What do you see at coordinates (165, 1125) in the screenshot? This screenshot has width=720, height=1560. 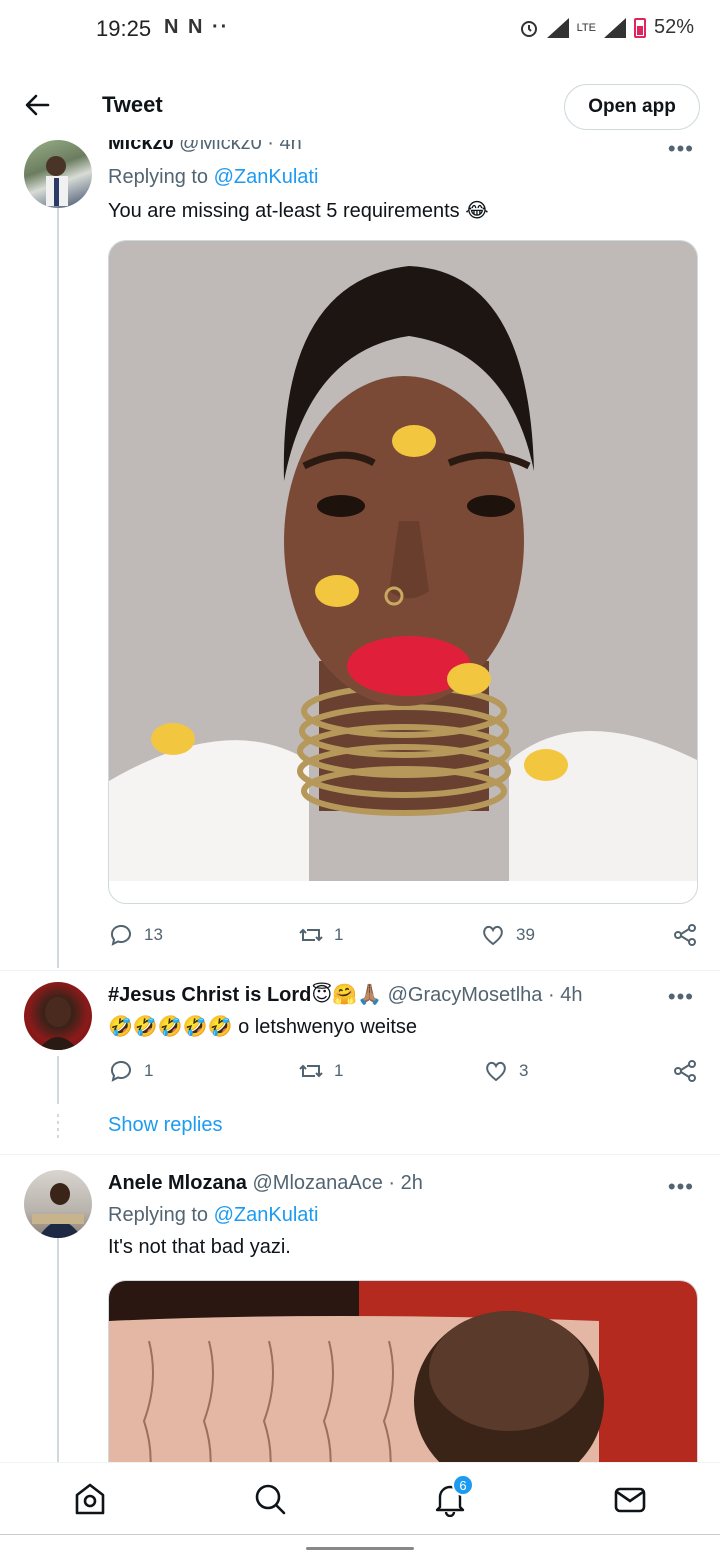 I see `show-replies-link: Show replies` at bounding box center [165, 1125].